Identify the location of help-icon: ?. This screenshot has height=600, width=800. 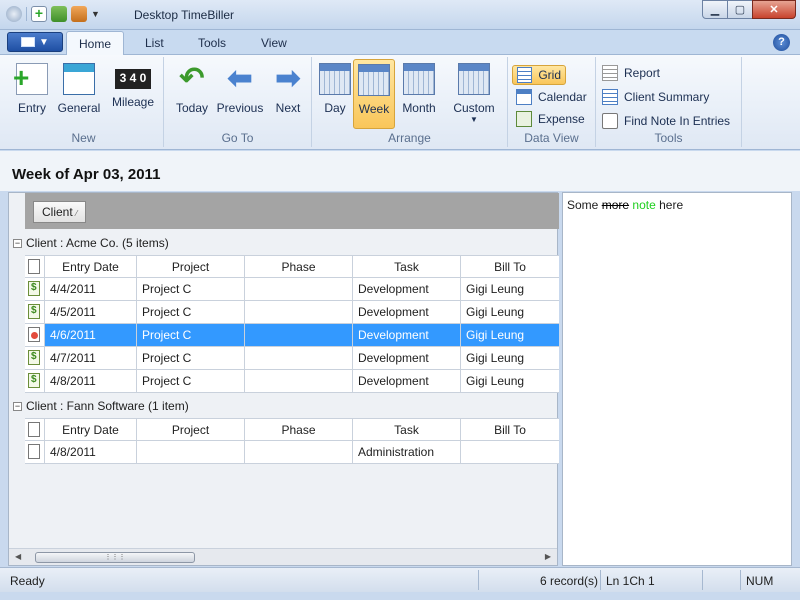
(781, 42).